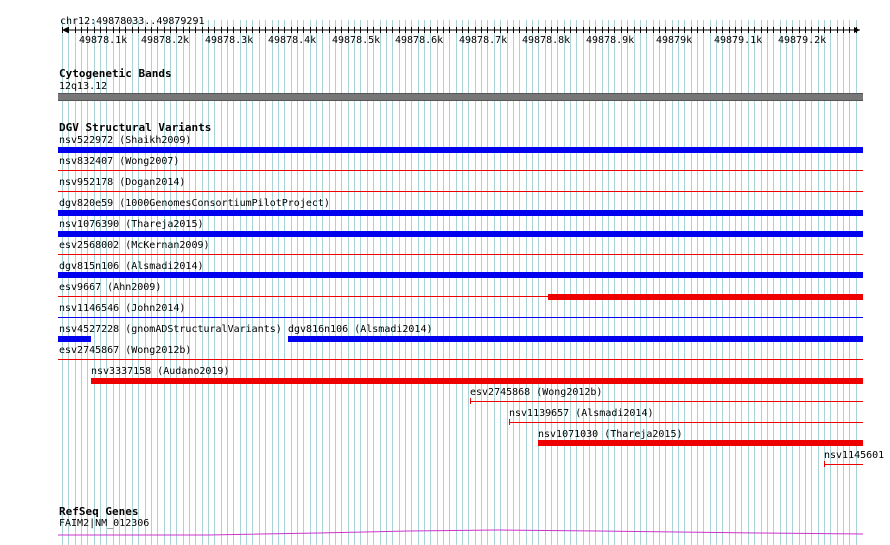 The image size is (890, 545). I want to click on ruler-tick-label: 49878.3k, so click(229, 40).